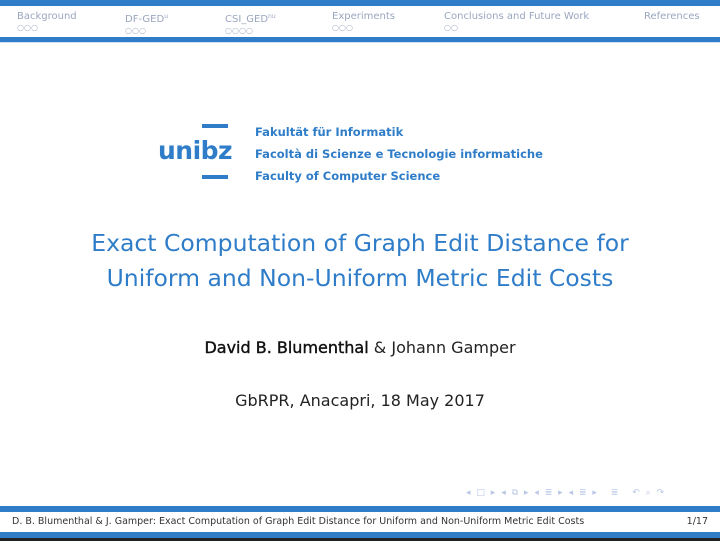 This screenshot has height=541, width=720. I want to click on next-section-icon: ▸, so click(561, 493).